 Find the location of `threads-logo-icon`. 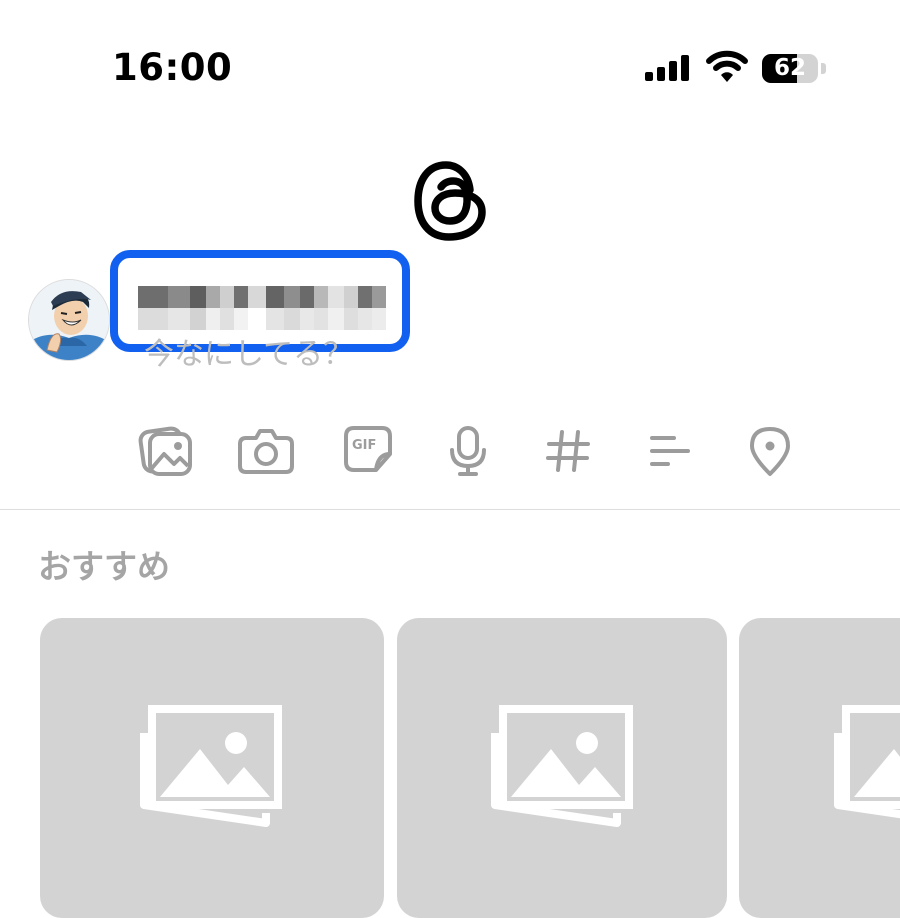

threads-logo-icon is located at coordinates (450, 201).